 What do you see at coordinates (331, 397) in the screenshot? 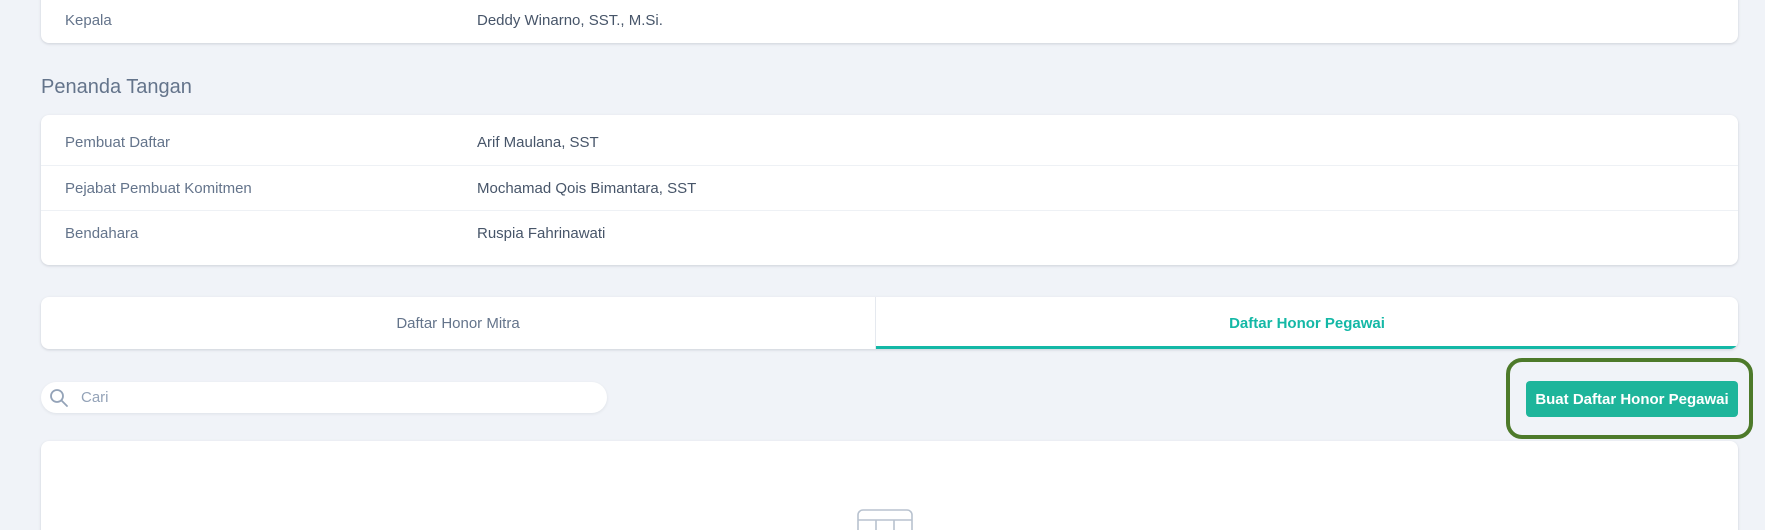
I see `search-input` at bounding box center [331, 397].